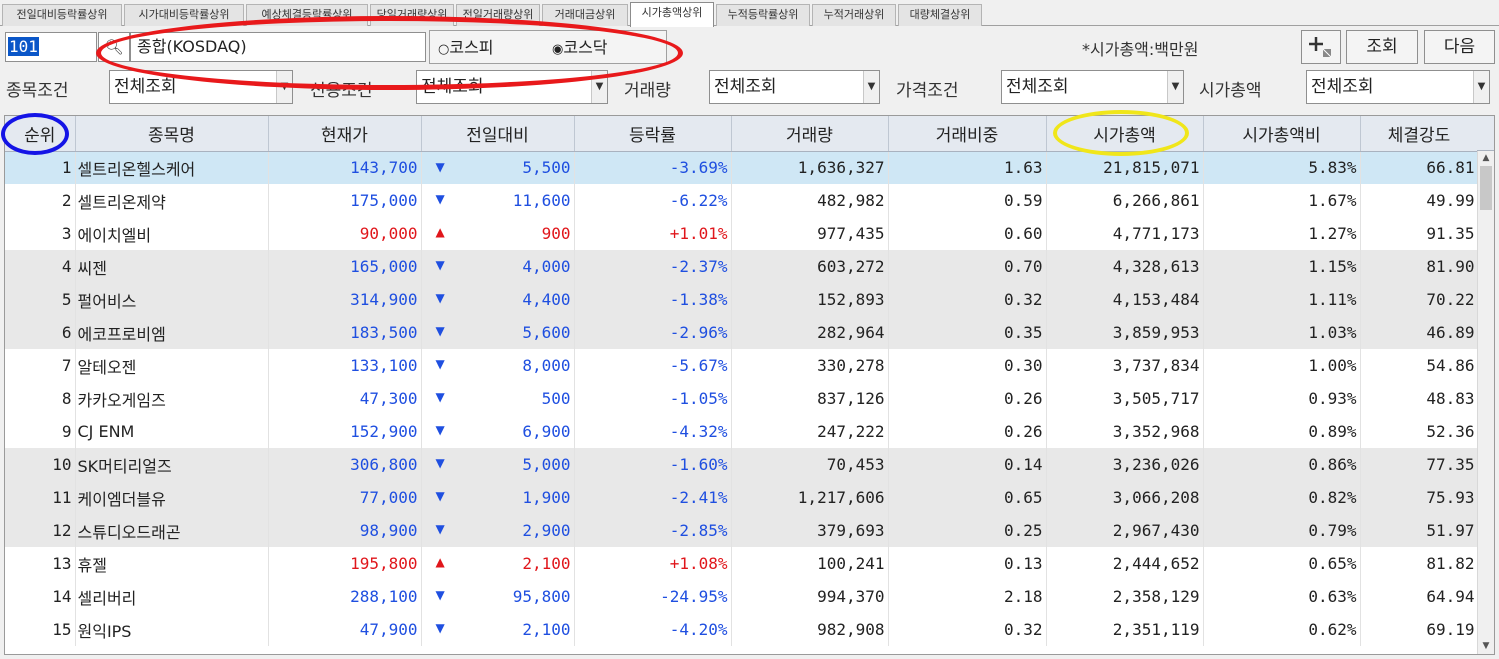 The height and width of the screenshot is (659, 1499). What do you see at coordinates (345, 266) in the screenshot?
I see `price-cell: 165,000` at bounding box center [345, 266].